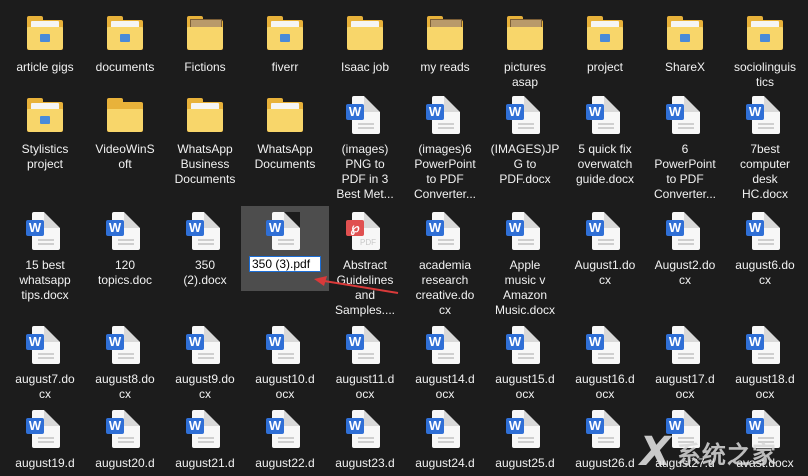  I want to click on folder-item: fiverr, so click(285, 44).